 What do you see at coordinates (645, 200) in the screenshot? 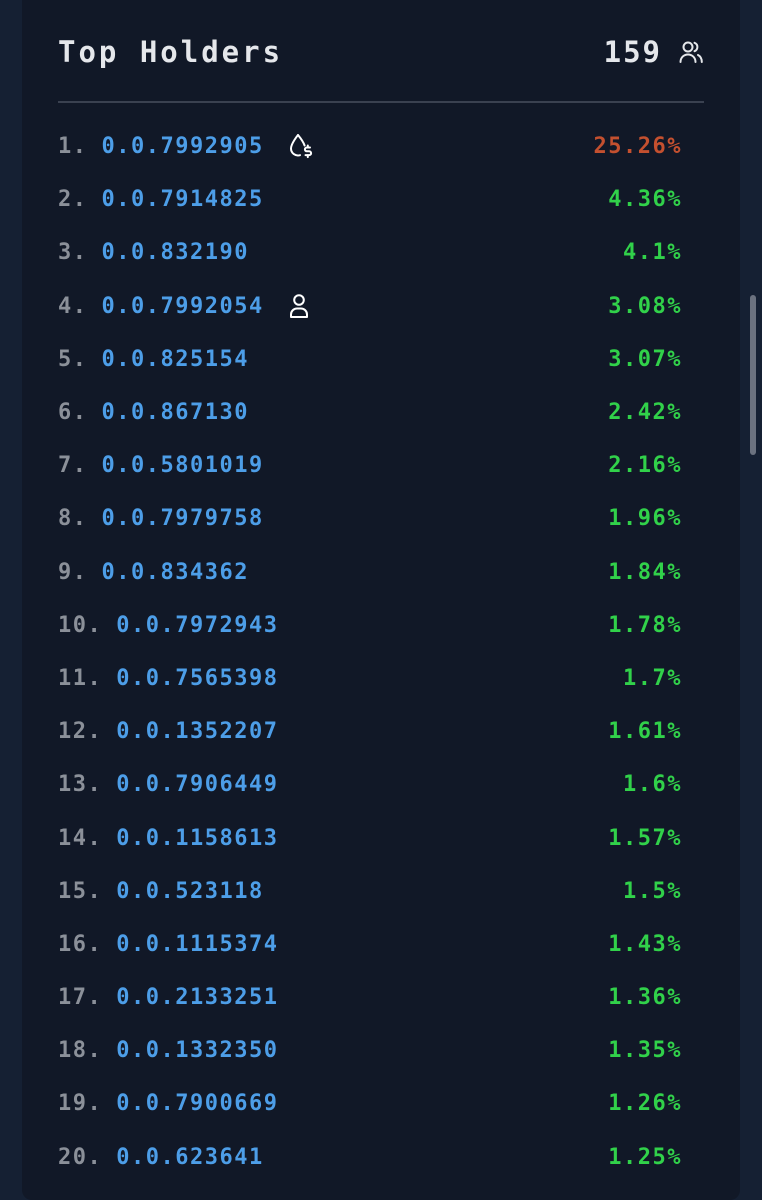
I see `holder-percentage: 4.36%` at bounding box center [645, 200].